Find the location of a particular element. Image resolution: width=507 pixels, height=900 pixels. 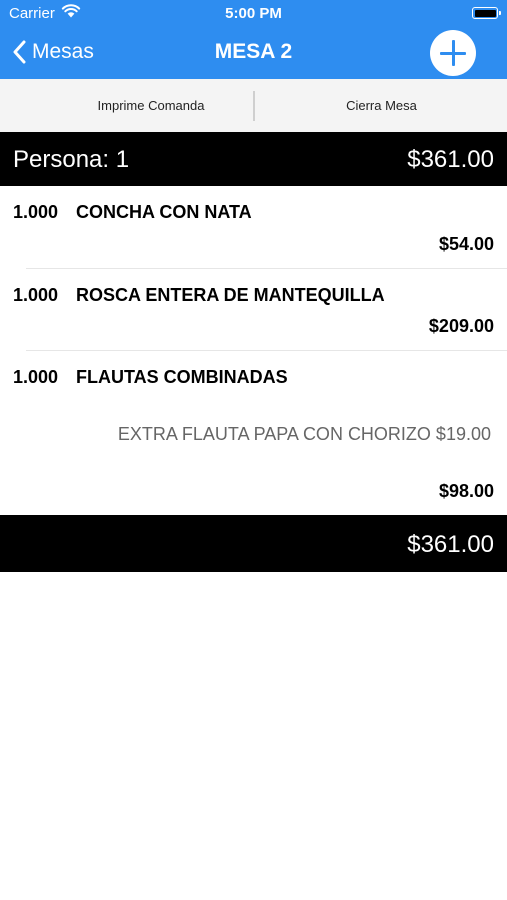

close-table-button: Cierra Mesa is located at coordinates (381, 105).